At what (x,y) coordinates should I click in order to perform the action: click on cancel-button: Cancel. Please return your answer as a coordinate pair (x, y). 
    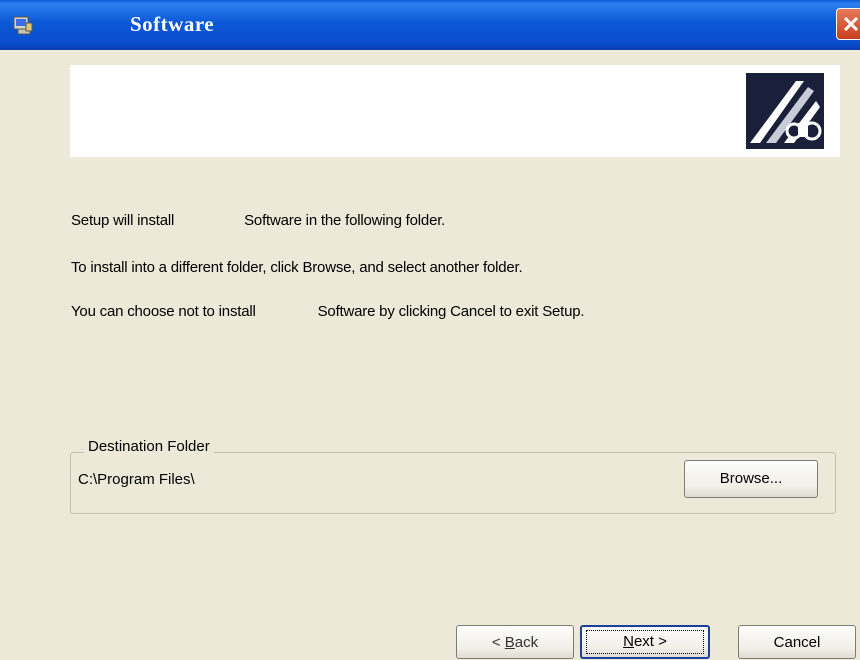
    Looking at the image, I should click on (797, 642).